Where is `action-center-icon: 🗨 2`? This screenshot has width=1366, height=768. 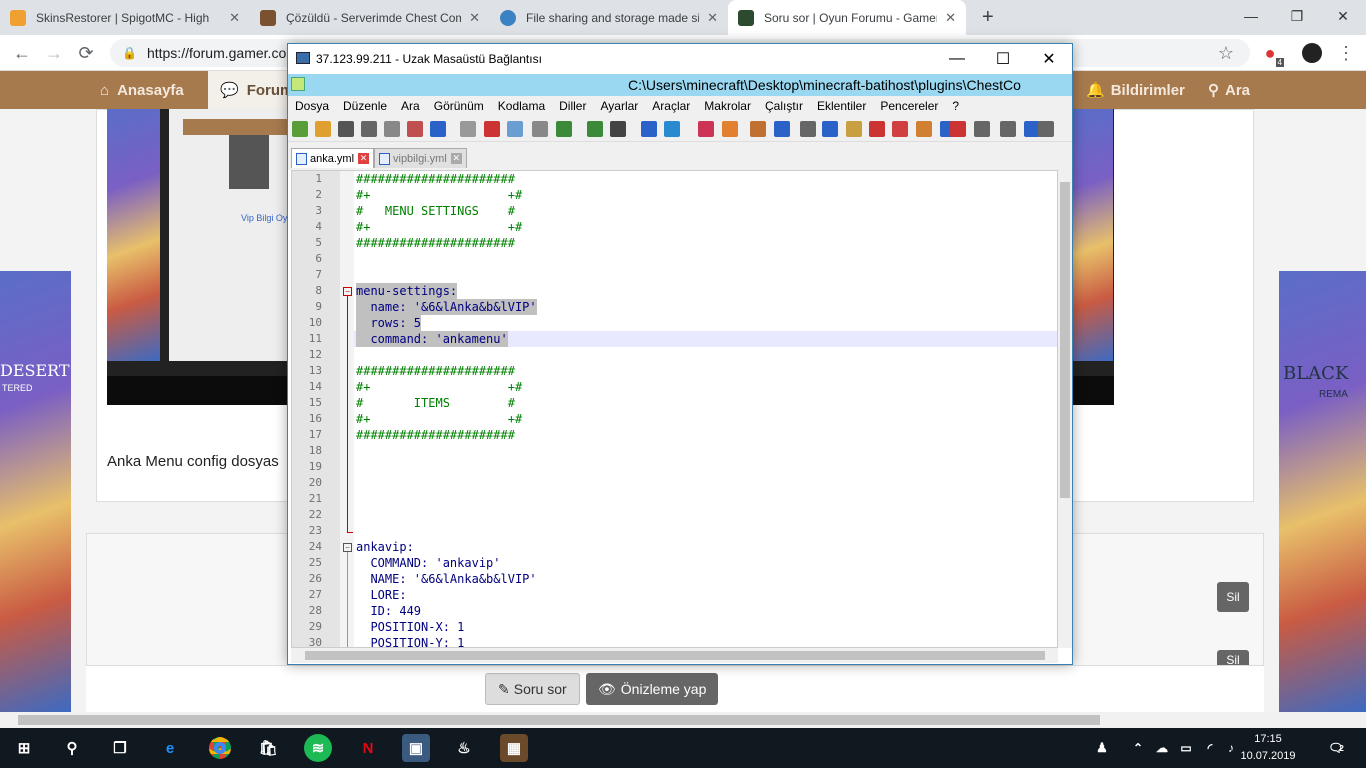 action-center-icon: 🗨 2 is located at coordinates (1336, 748).